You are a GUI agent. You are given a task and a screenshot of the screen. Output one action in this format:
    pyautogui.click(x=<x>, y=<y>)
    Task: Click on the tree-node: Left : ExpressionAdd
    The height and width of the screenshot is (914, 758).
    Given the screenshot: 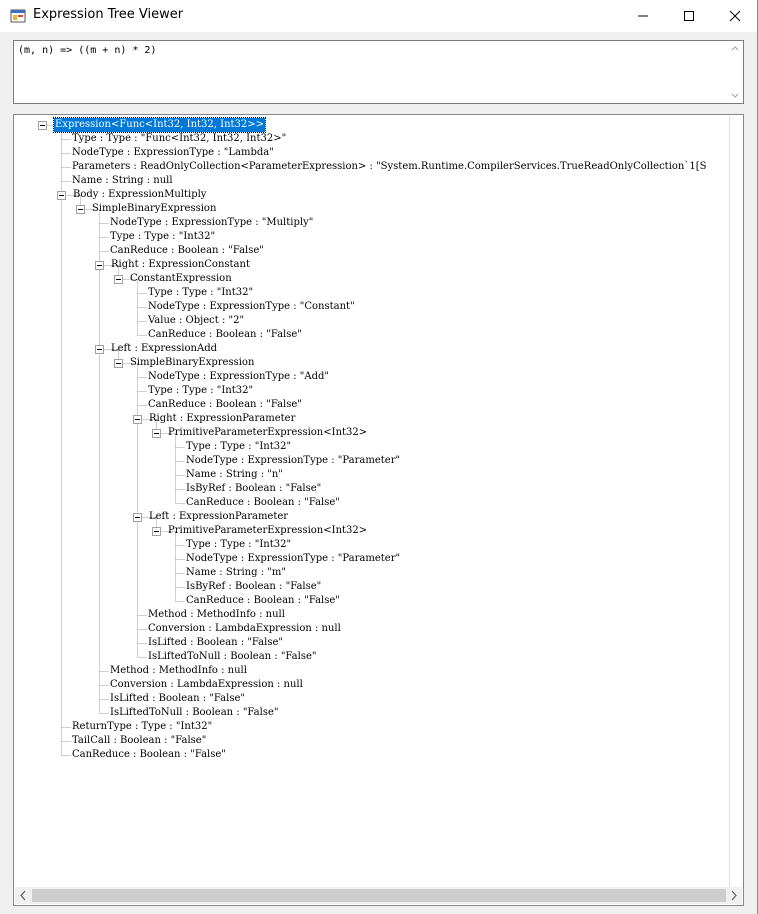 What is the action you would take?
    pyautogui.click(x=164, y=349)
    